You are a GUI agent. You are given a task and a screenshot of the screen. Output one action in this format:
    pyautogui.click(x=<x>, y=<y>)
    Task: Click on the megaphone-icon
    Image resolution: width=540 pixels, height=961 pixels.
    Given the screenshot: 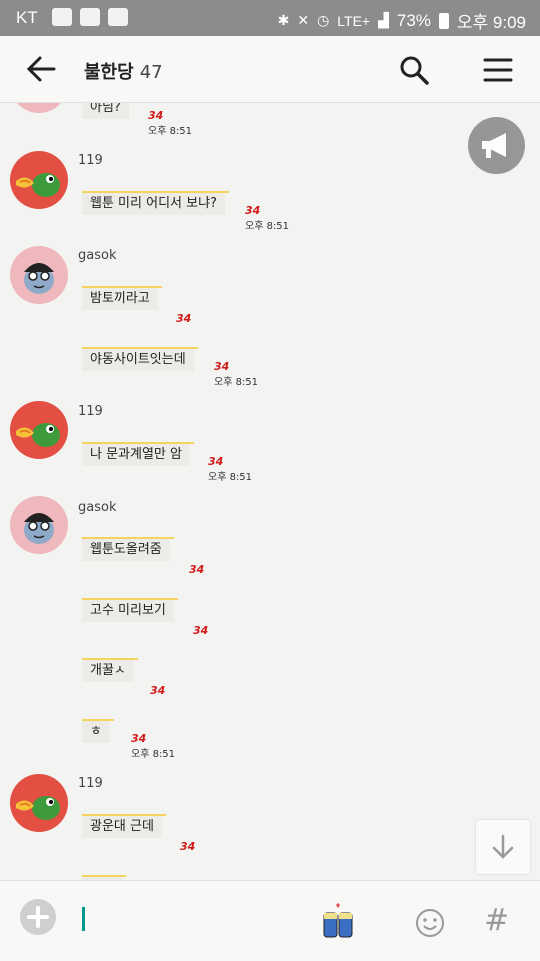 What is the action you would take?
    pyautogui.click(x=494, y=145)
    